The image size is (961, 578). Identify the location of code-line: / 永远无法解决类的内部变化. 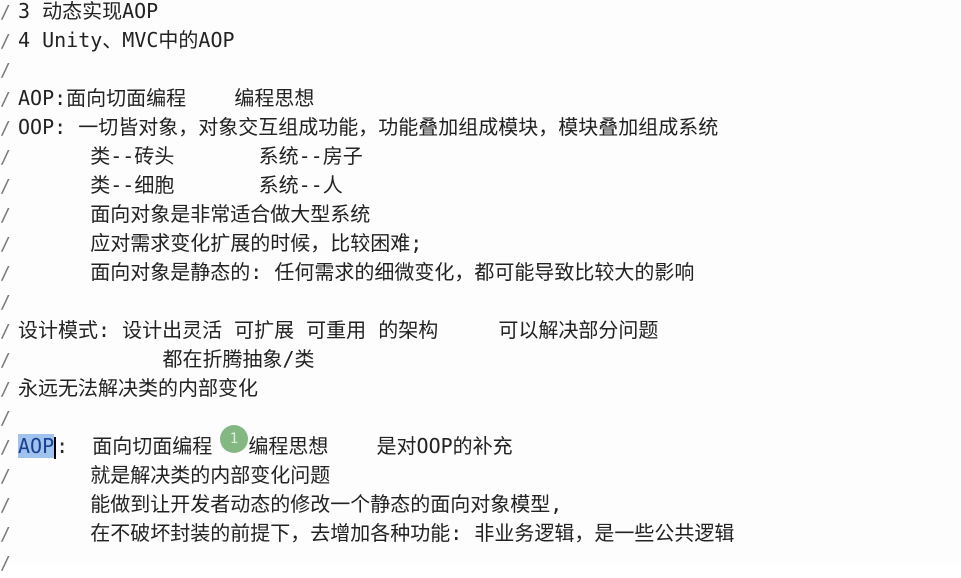
(129, 388).